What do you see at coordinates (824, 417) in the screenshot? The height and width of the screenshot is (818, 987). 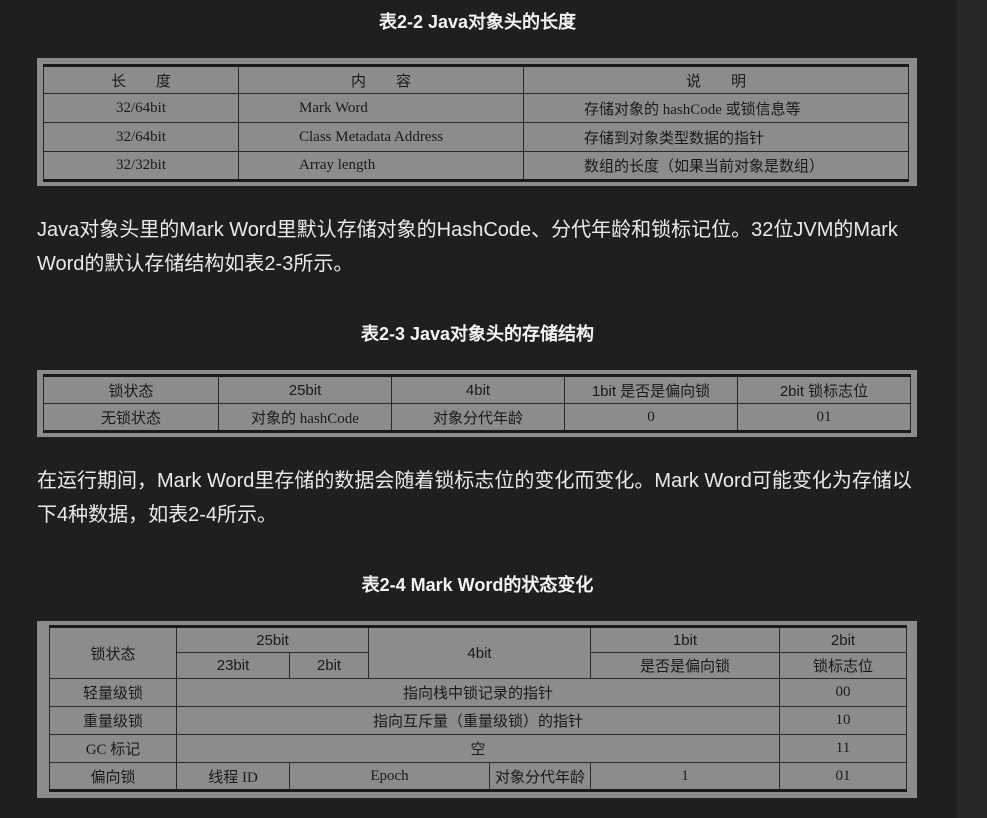 I see `table-2-3-cell: 01` at bounding box center [824, 417].